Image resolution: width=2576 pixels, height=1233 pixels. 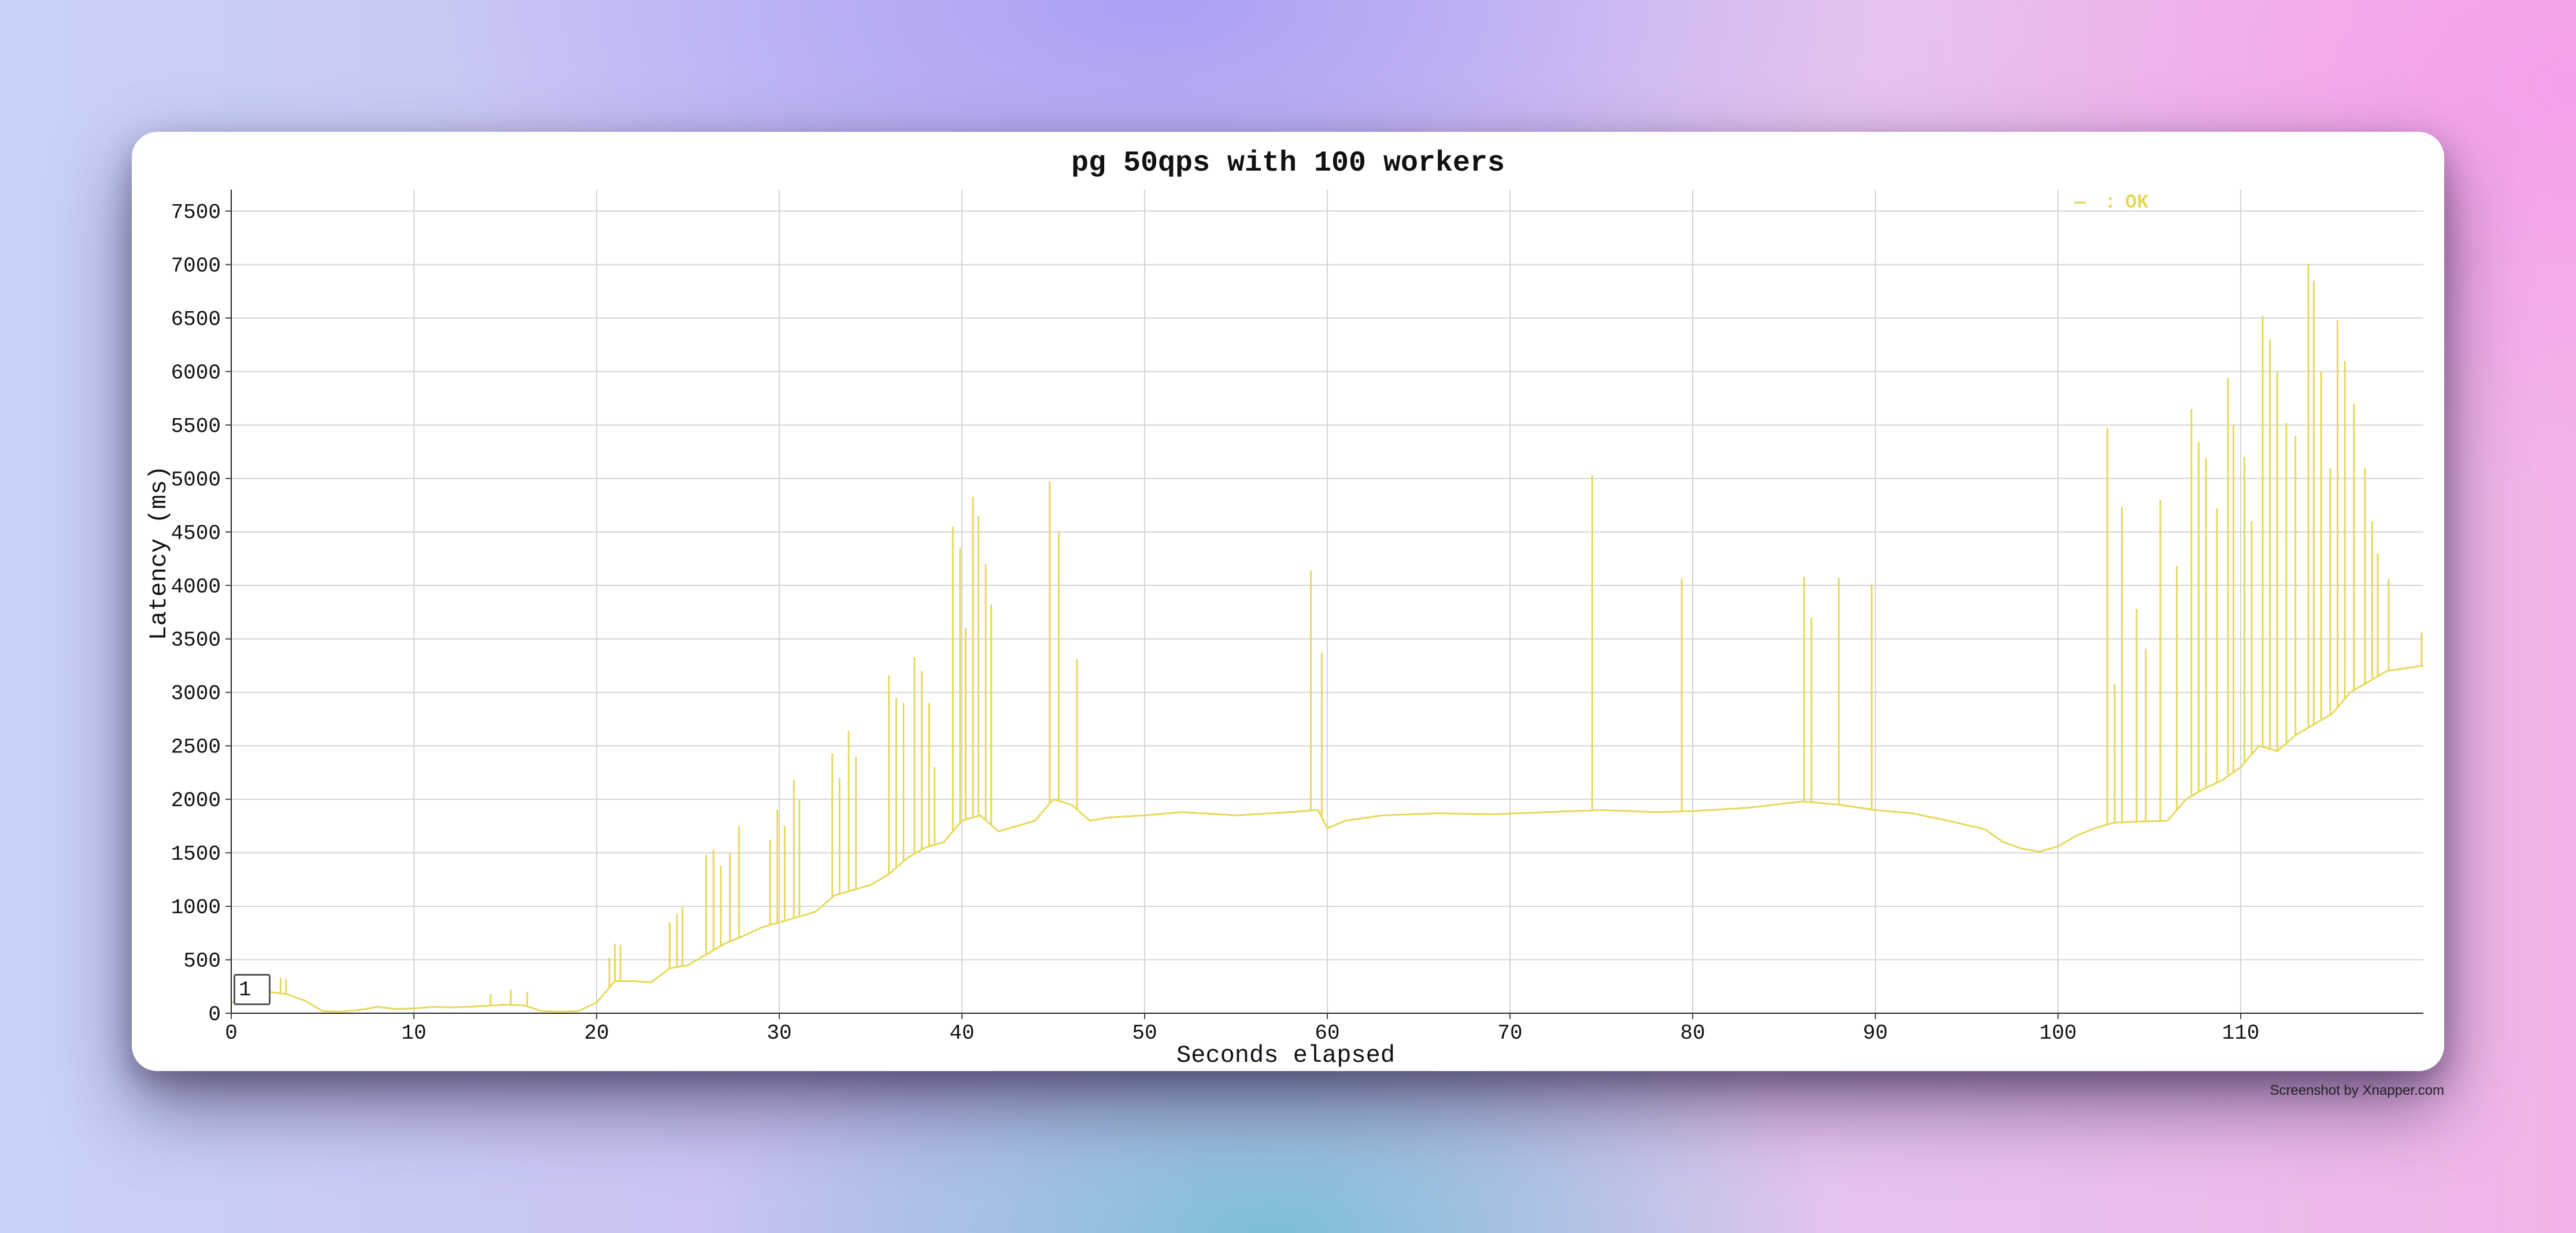 What do you see at coordinates (961, 1033) in the screenshot?
I see `x-tick-label: 40` at bounding box center [961, 1033].